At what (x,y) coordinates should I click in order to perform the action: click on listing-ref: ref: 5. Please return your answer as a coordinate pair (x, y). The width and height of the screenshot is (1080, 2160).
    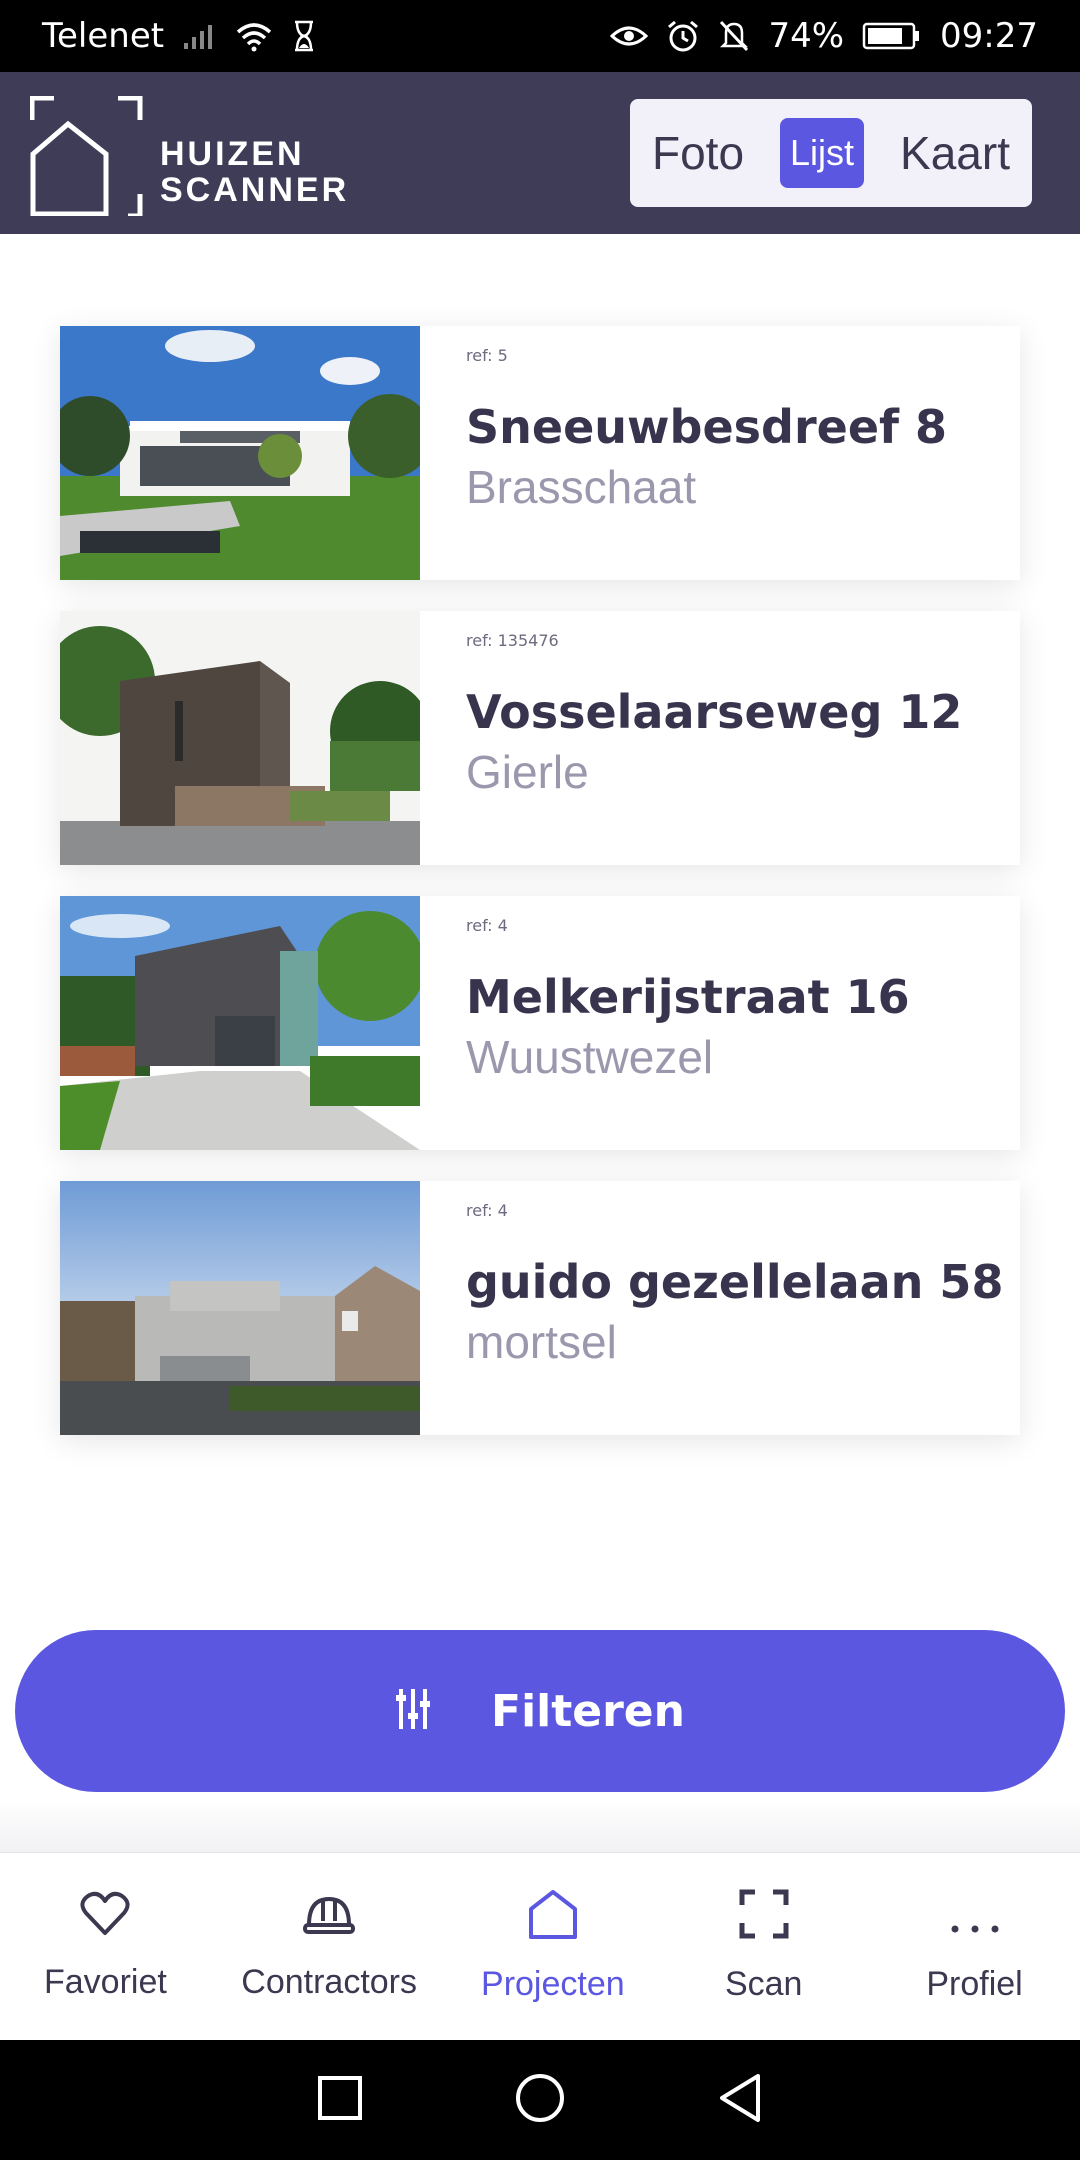
    Looking at the image, I should click on (487, 355).